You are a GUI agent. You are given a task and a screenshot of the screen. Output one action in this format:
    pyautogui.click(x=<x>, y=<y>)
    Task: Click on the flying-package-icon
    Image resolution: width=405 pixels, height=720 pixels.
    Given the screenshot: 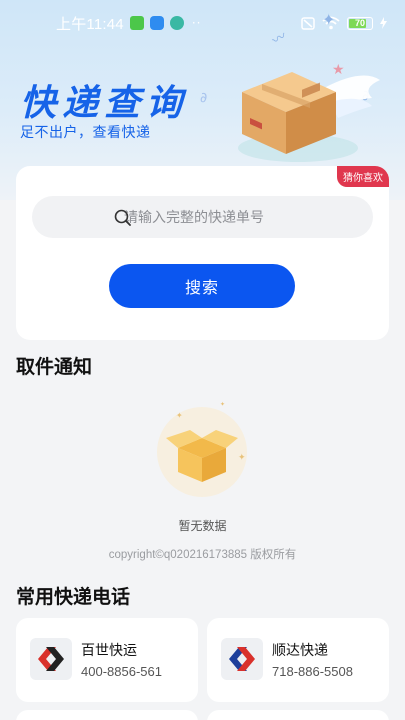 What is the action you would take?
    pyautogui.click(x=309, y=117)
    